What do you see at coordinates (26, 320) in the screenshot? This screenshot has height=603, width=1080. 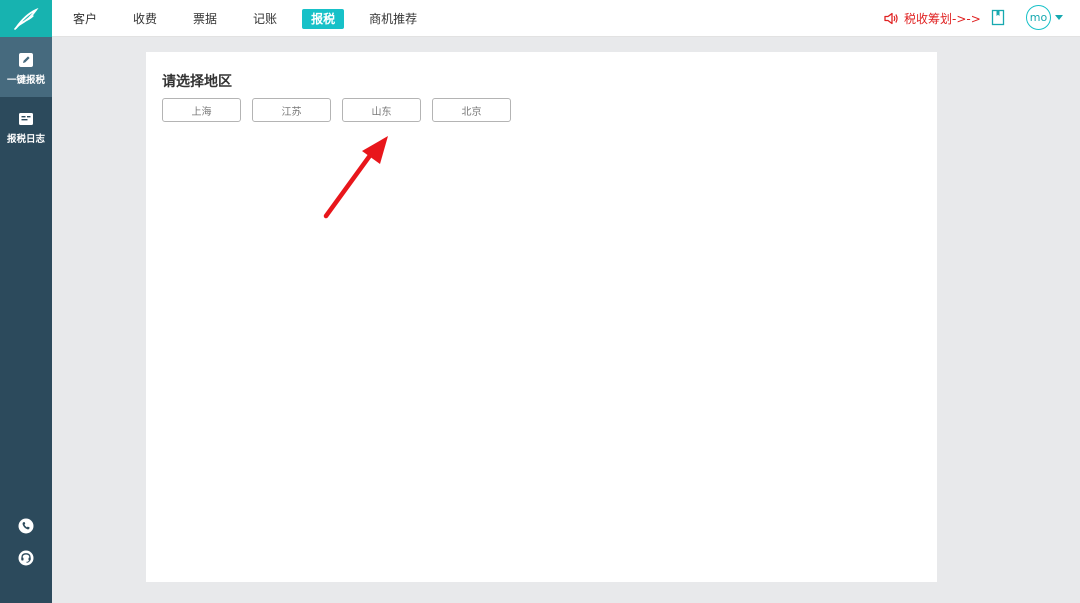 I see `sidebar: 一键报税 报税日志` at bounding box center [26, 320].